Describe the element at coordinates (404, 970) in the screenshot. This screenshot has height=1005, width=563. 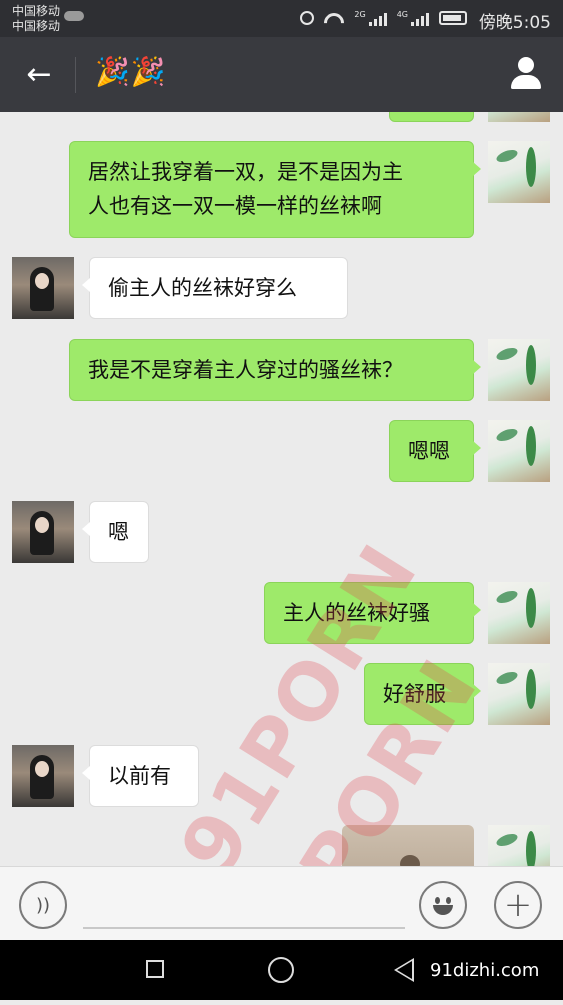
I see `back-icon` at that location.